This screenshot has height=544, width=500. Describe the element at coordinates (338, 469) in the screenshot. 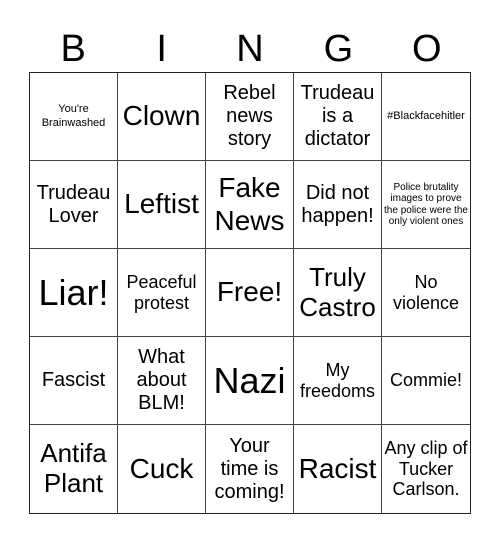

I see `bingo-cell: Racist` at that location.